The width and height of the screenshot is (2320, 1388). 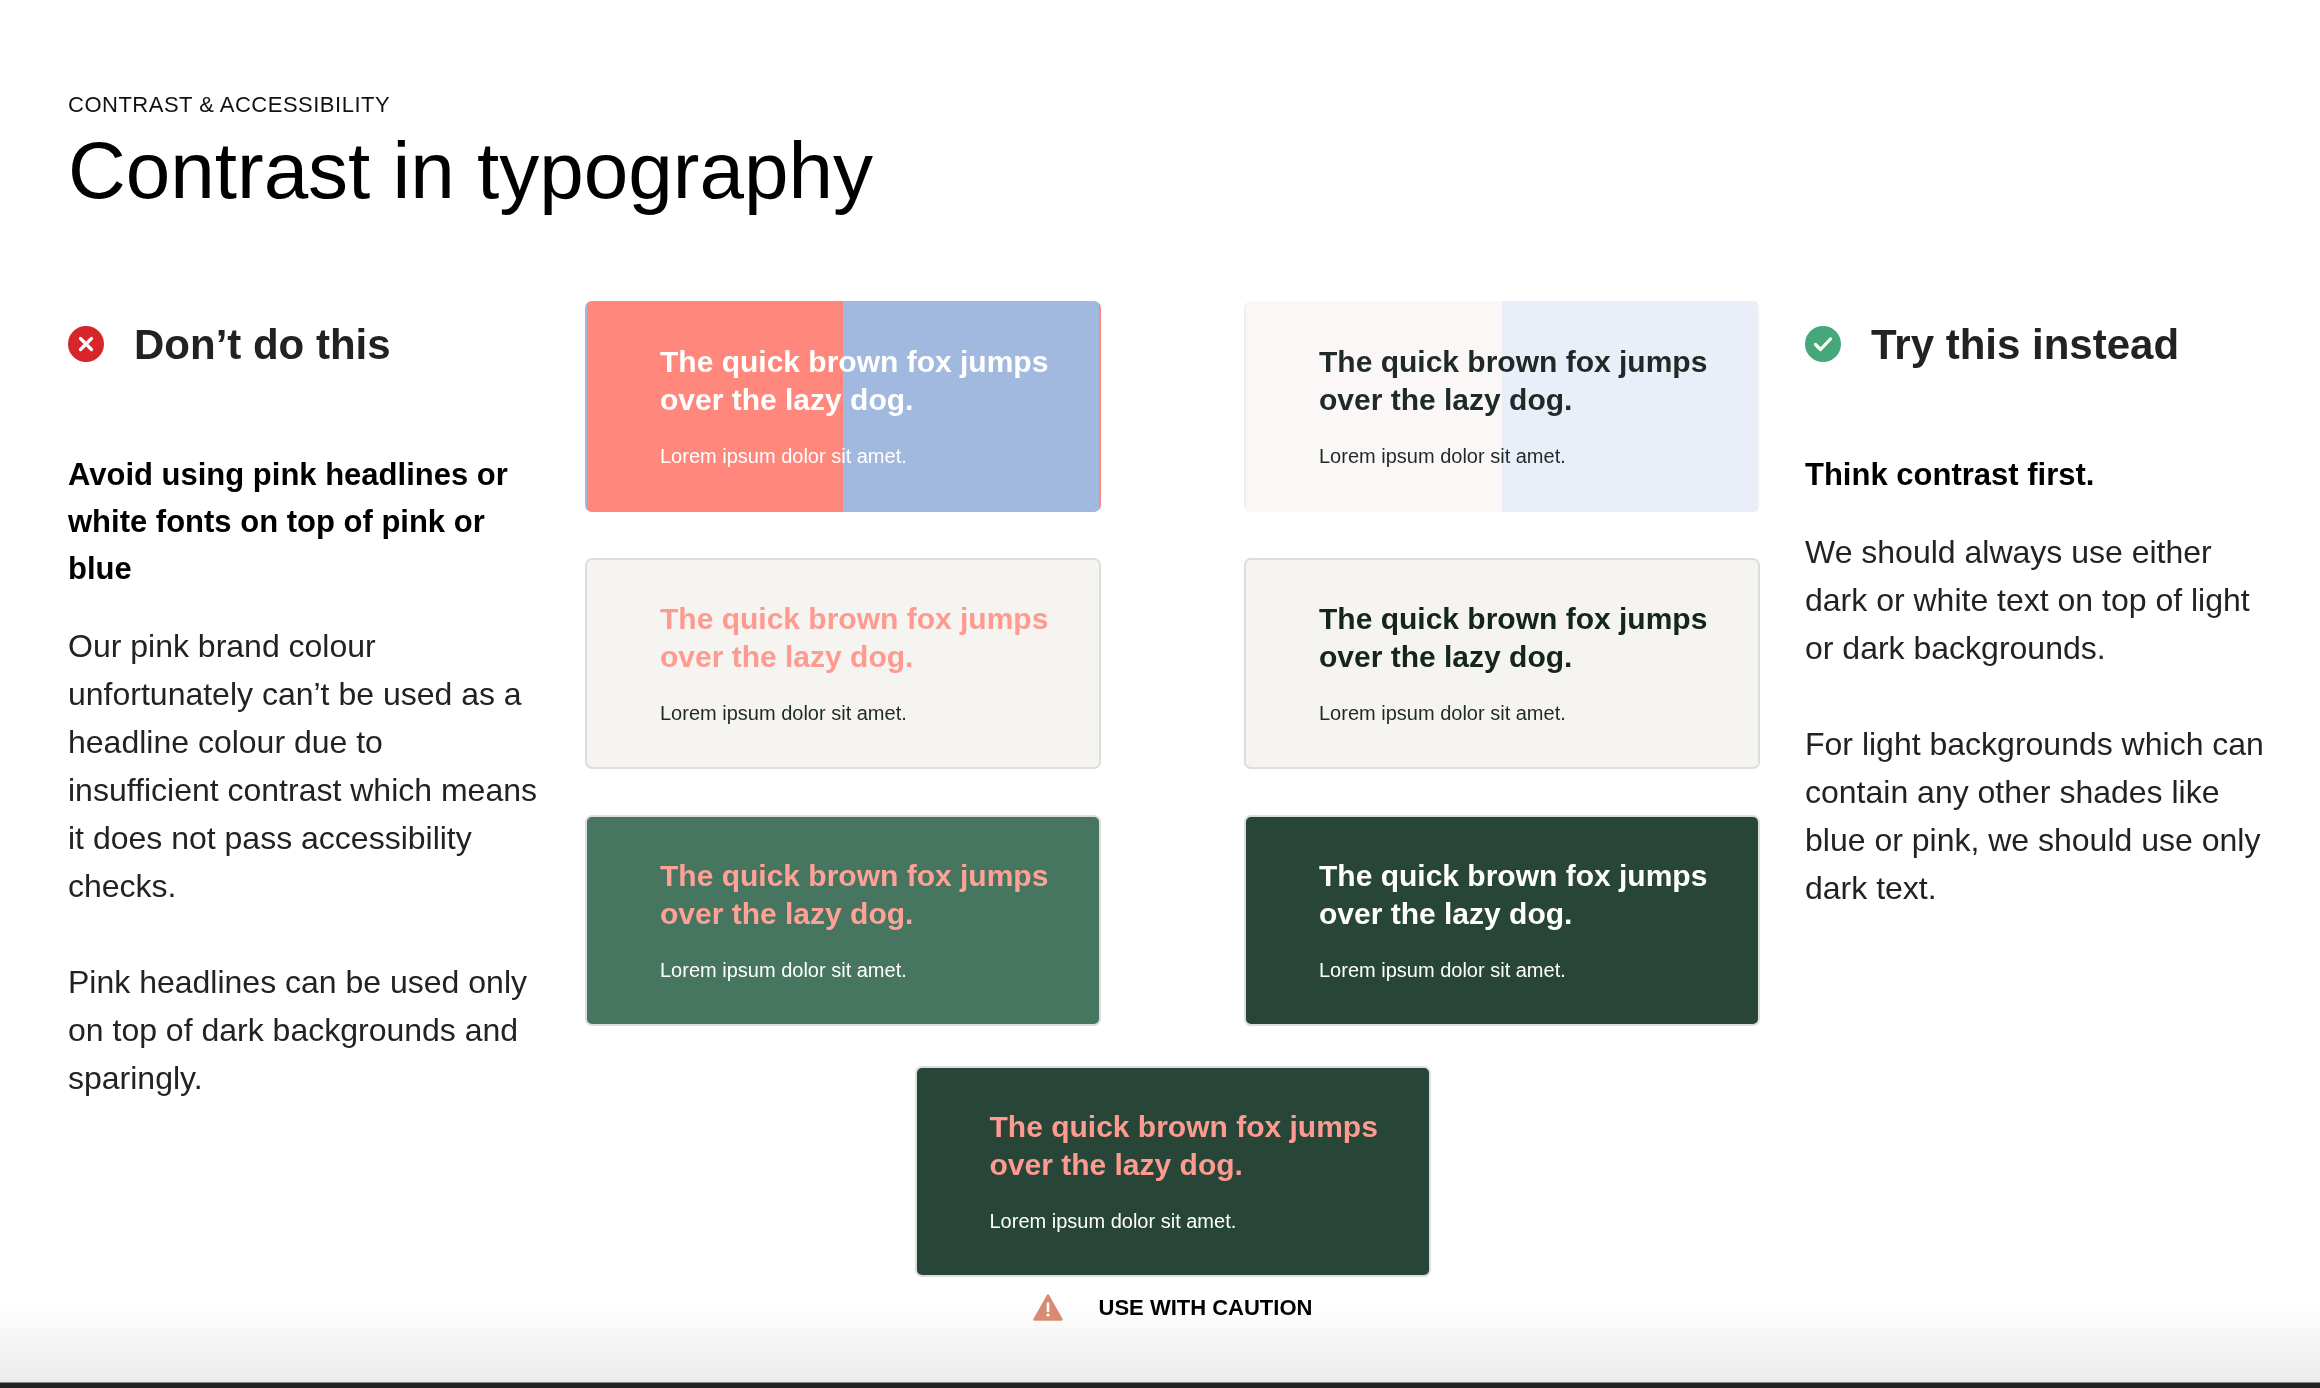 I want to click on check-icon, so click(x=1823, y=344).